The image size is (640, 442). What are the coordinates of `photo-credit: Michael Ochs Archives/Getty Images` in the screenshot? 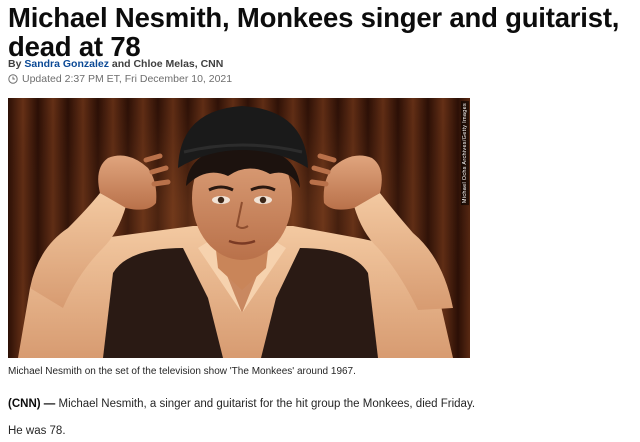 It's located at (465, 153).